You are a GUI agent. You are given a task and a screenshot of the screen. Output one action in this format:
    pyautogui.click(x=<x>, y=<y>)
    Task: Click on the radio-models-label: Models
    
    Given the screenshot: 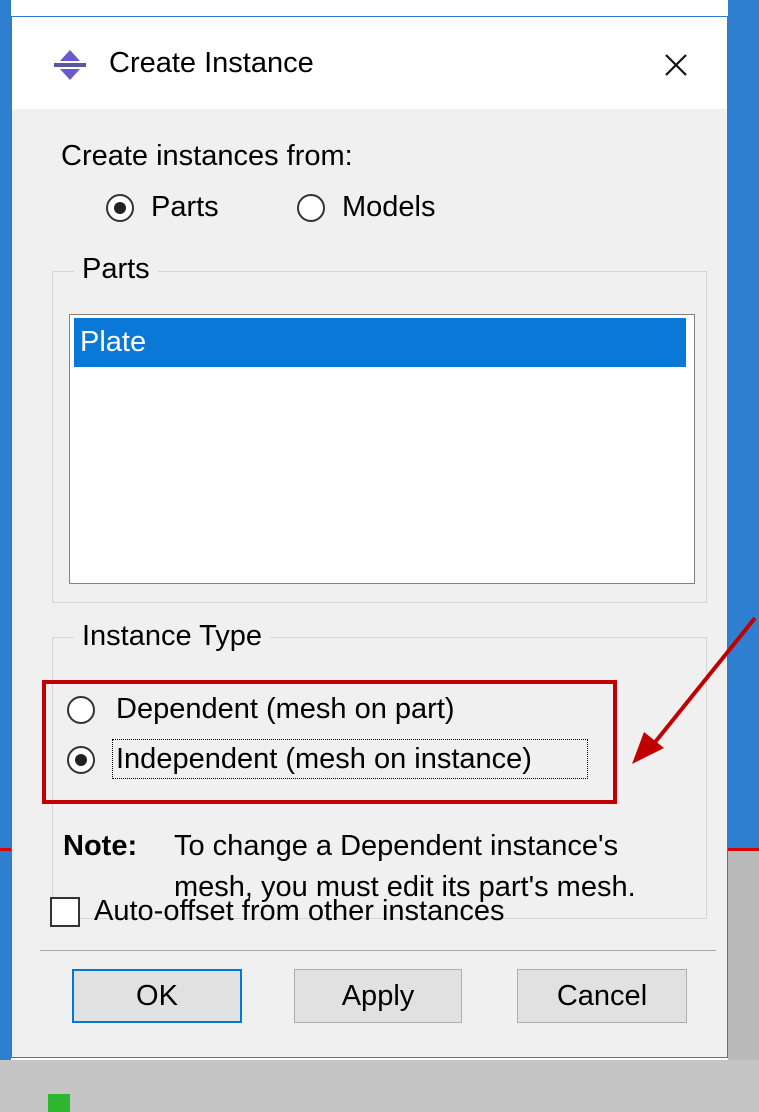 What is the action you would take?
    pyautogui.click(x=389, y=207)
    